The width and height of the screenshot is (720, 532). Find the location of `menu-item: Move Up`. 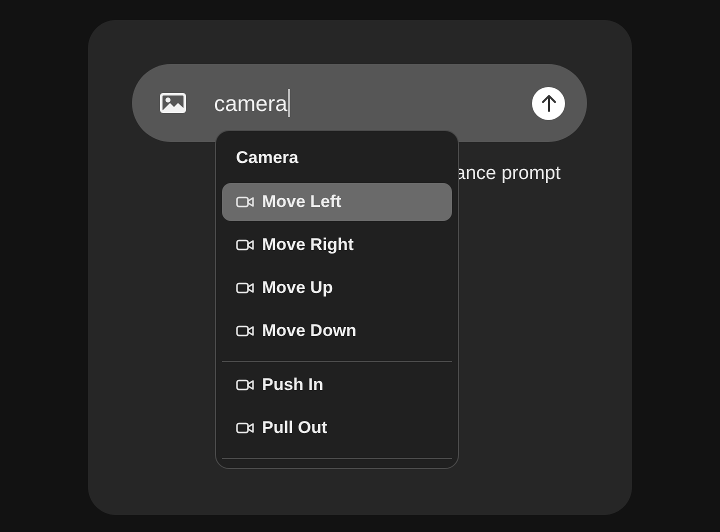

menu-item: Move Up is located at coordinates (337, 288).